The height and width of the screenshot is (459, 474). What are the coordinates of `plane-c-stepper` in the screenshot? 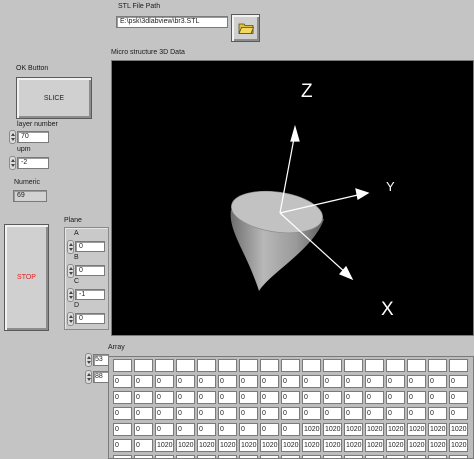 It's located at (70, 295).